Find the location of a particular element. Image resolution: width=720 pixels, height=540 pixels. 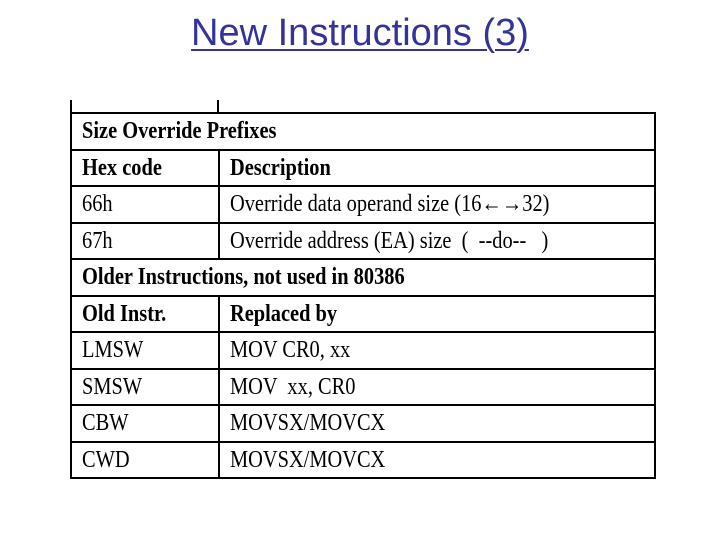

slide-title: New Instructions (3) is located at coordinates (360, 33).